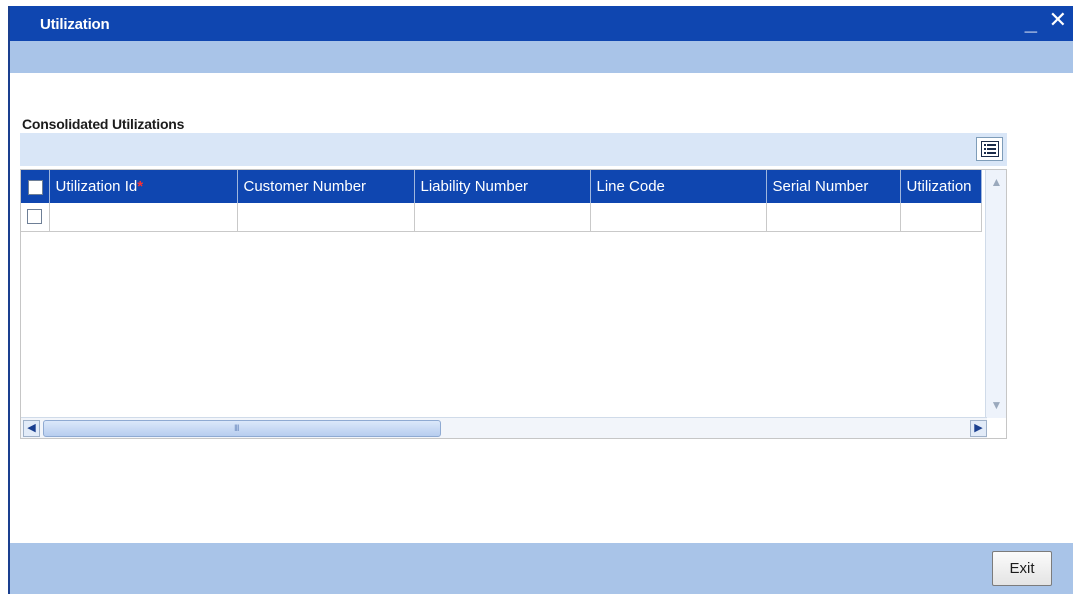  What do you see at coordinates (996, 405) in the screenshot?
I see `arrow-down-icon: ▼` at bounding box center [996, 405].